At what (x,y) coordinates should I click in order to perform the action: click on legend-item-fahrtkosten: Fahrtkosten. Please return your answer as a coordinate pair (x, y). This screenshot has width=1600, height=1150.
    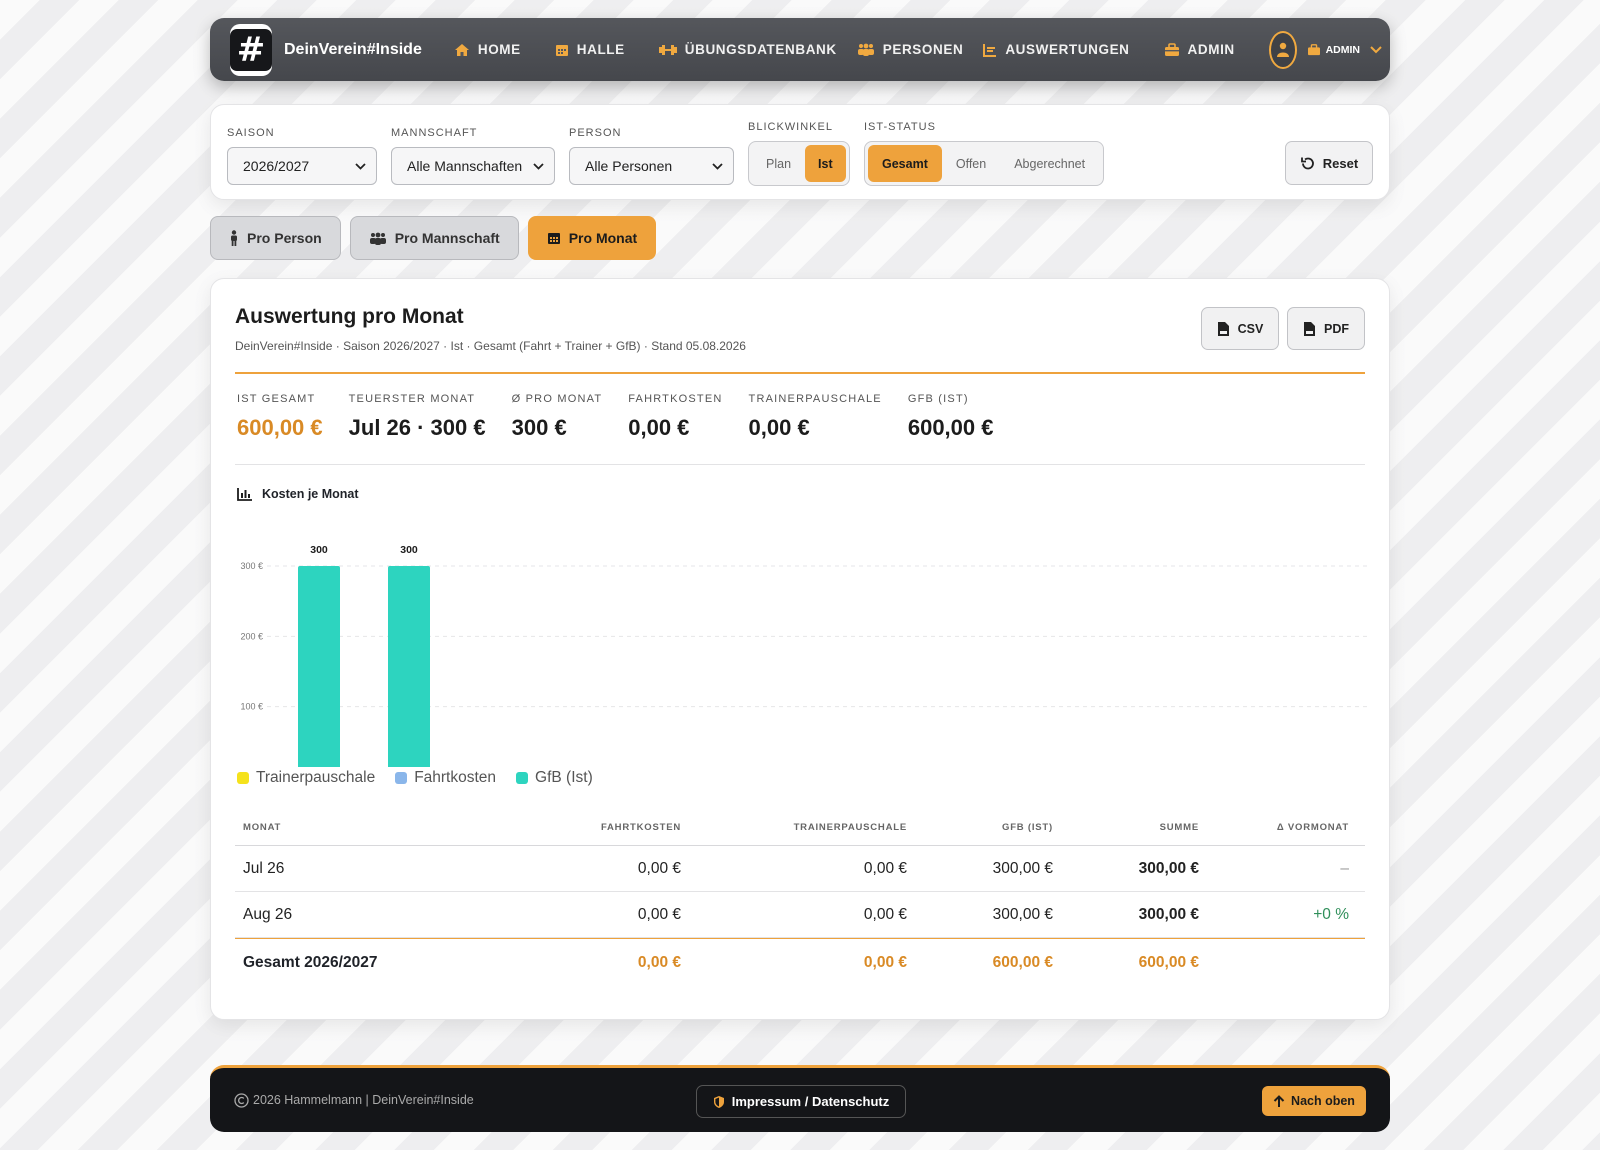
    Looking at the image, I should click on (445, 778).